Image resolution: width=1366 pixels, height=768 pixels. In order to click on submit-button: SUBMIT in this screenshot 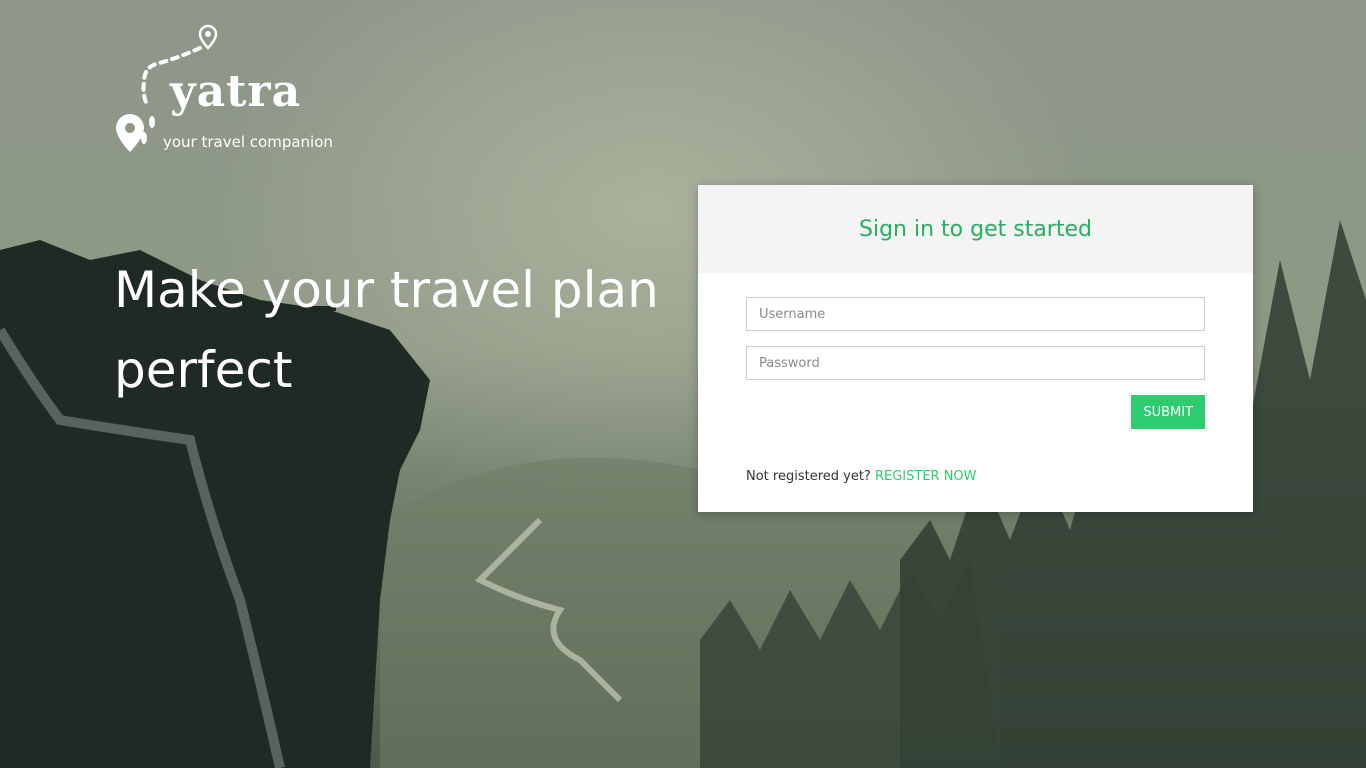, I will do `click(1168, 412)`.